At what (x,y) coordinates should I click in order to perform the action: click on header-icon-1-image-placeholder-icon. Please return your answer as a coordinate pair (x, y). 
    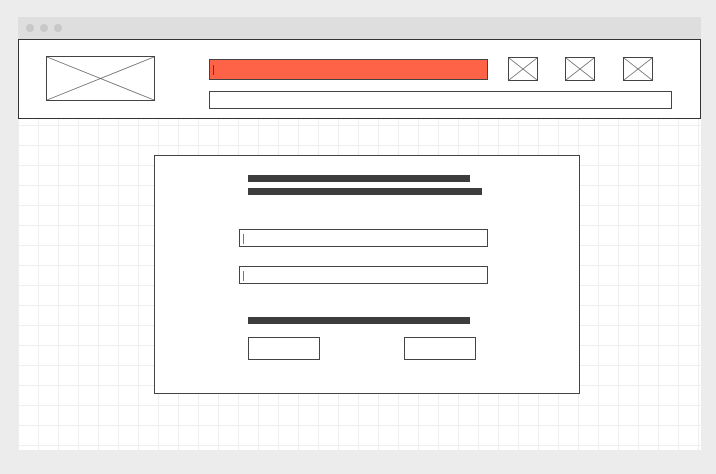
    Looking at the image, I should click on (523, 69).